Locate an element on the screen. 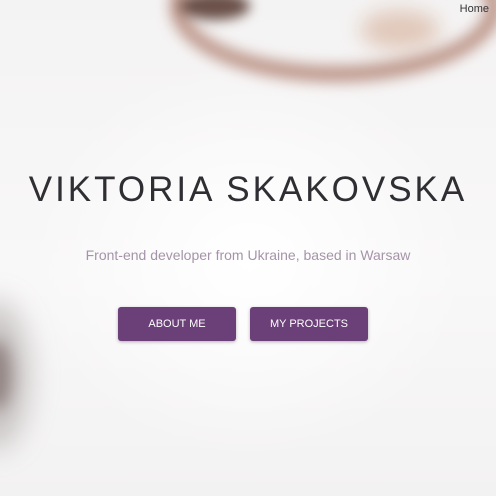  hero-name: VIKTORIA SKAKOVSKA is located at coordinates (248, 189).